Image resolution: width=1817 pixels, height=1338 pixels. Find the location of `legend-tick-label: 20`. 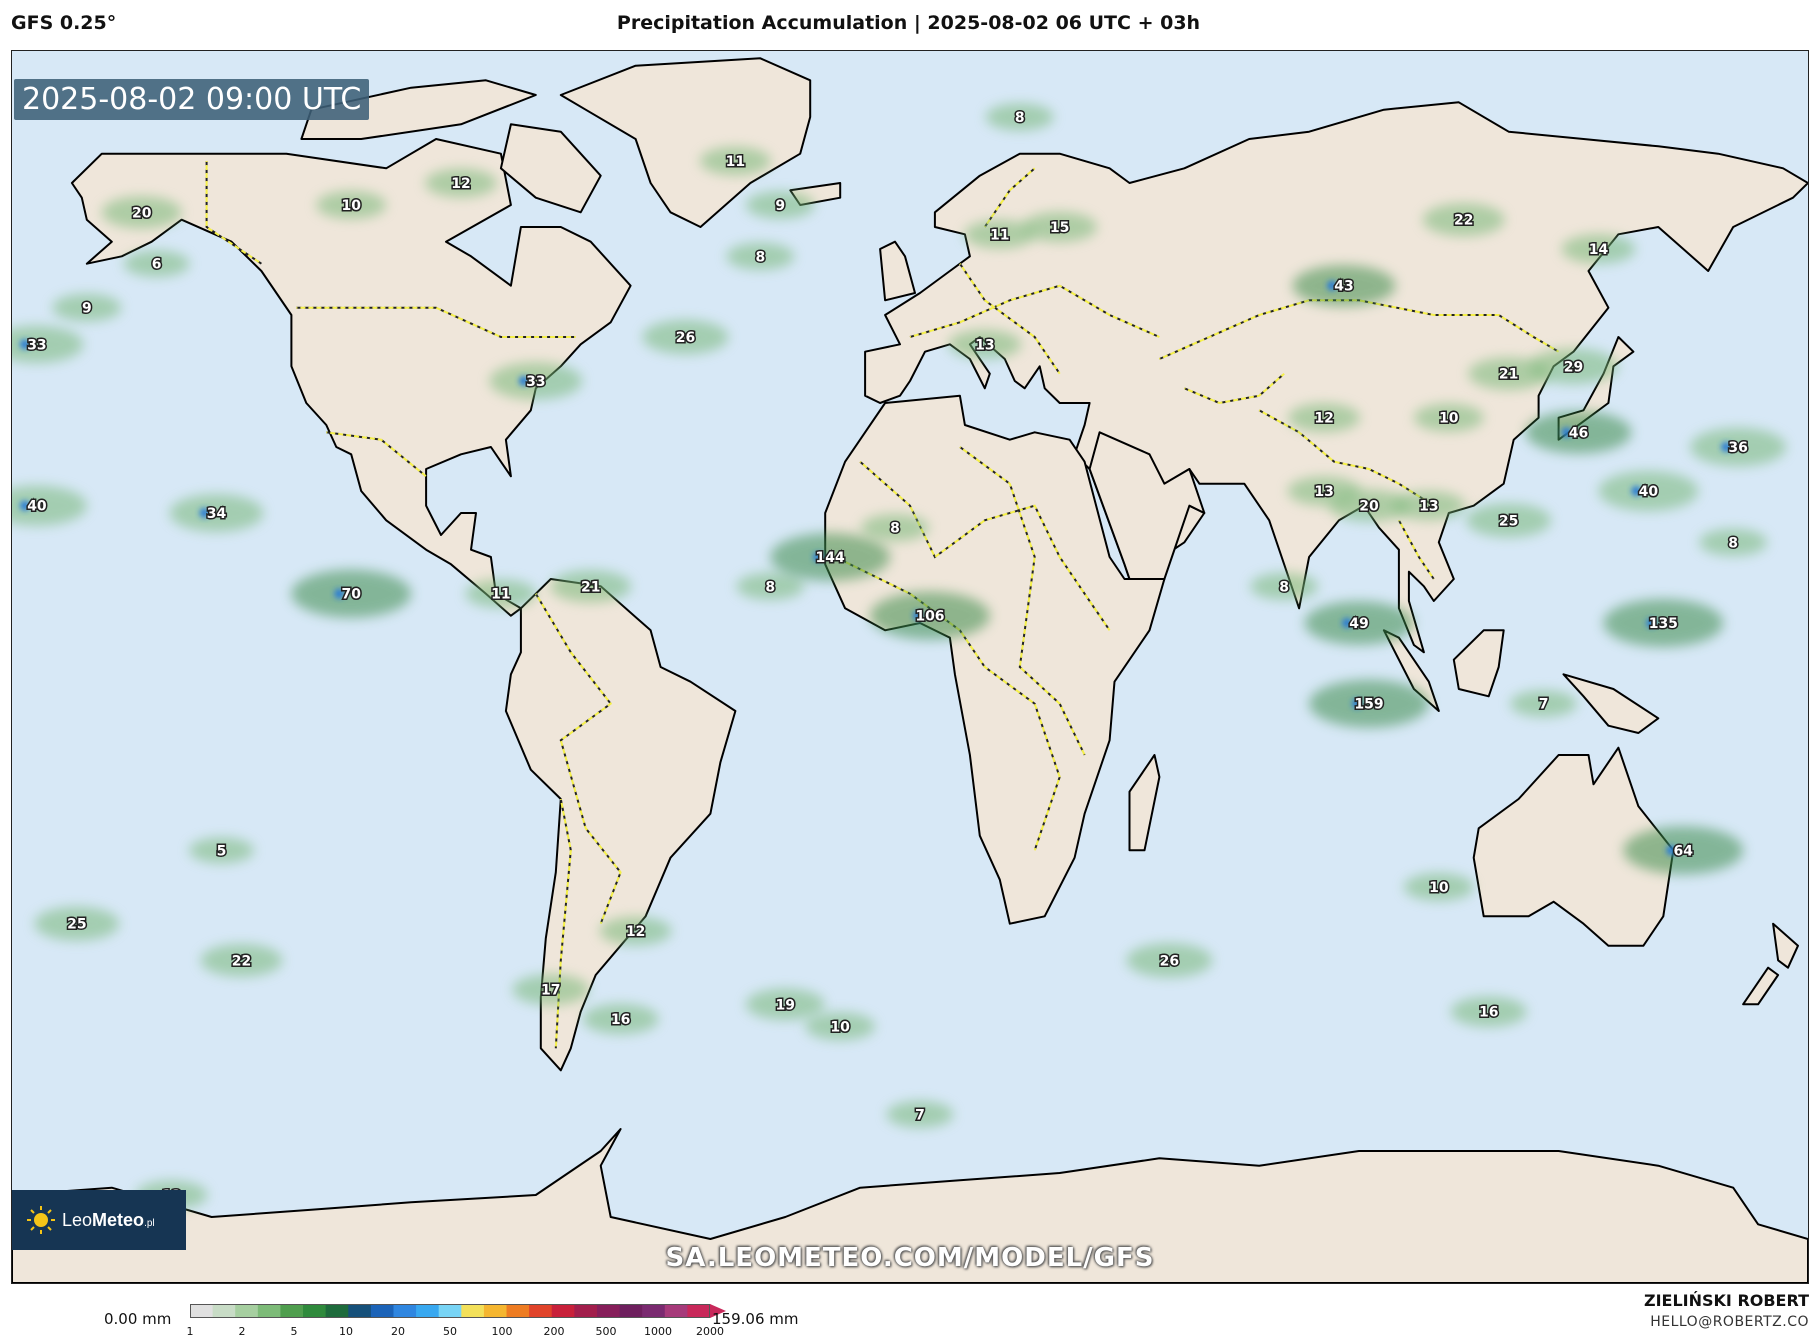

legend-tick-label: 20 is located at coordinates (398, 1331).